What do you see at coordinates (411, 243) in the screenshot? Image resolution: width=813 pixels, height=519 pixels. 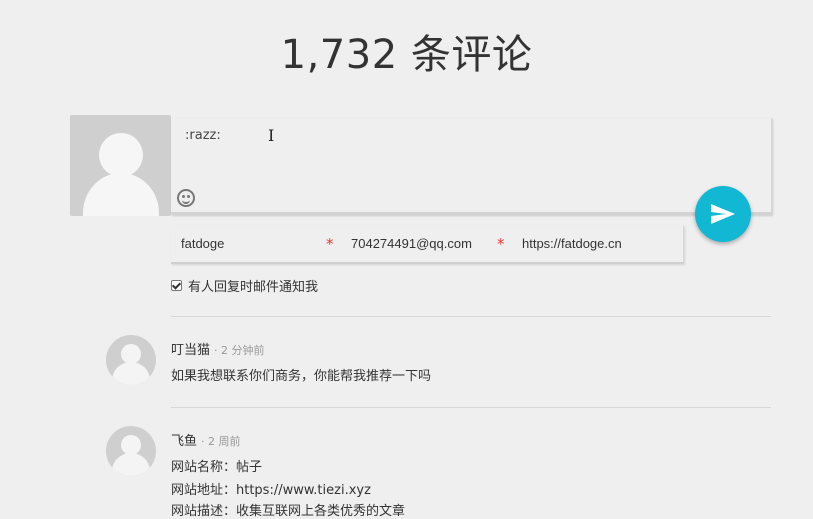 I see `email-field: 704274491@qq.com` at bounding box center [411, 243].